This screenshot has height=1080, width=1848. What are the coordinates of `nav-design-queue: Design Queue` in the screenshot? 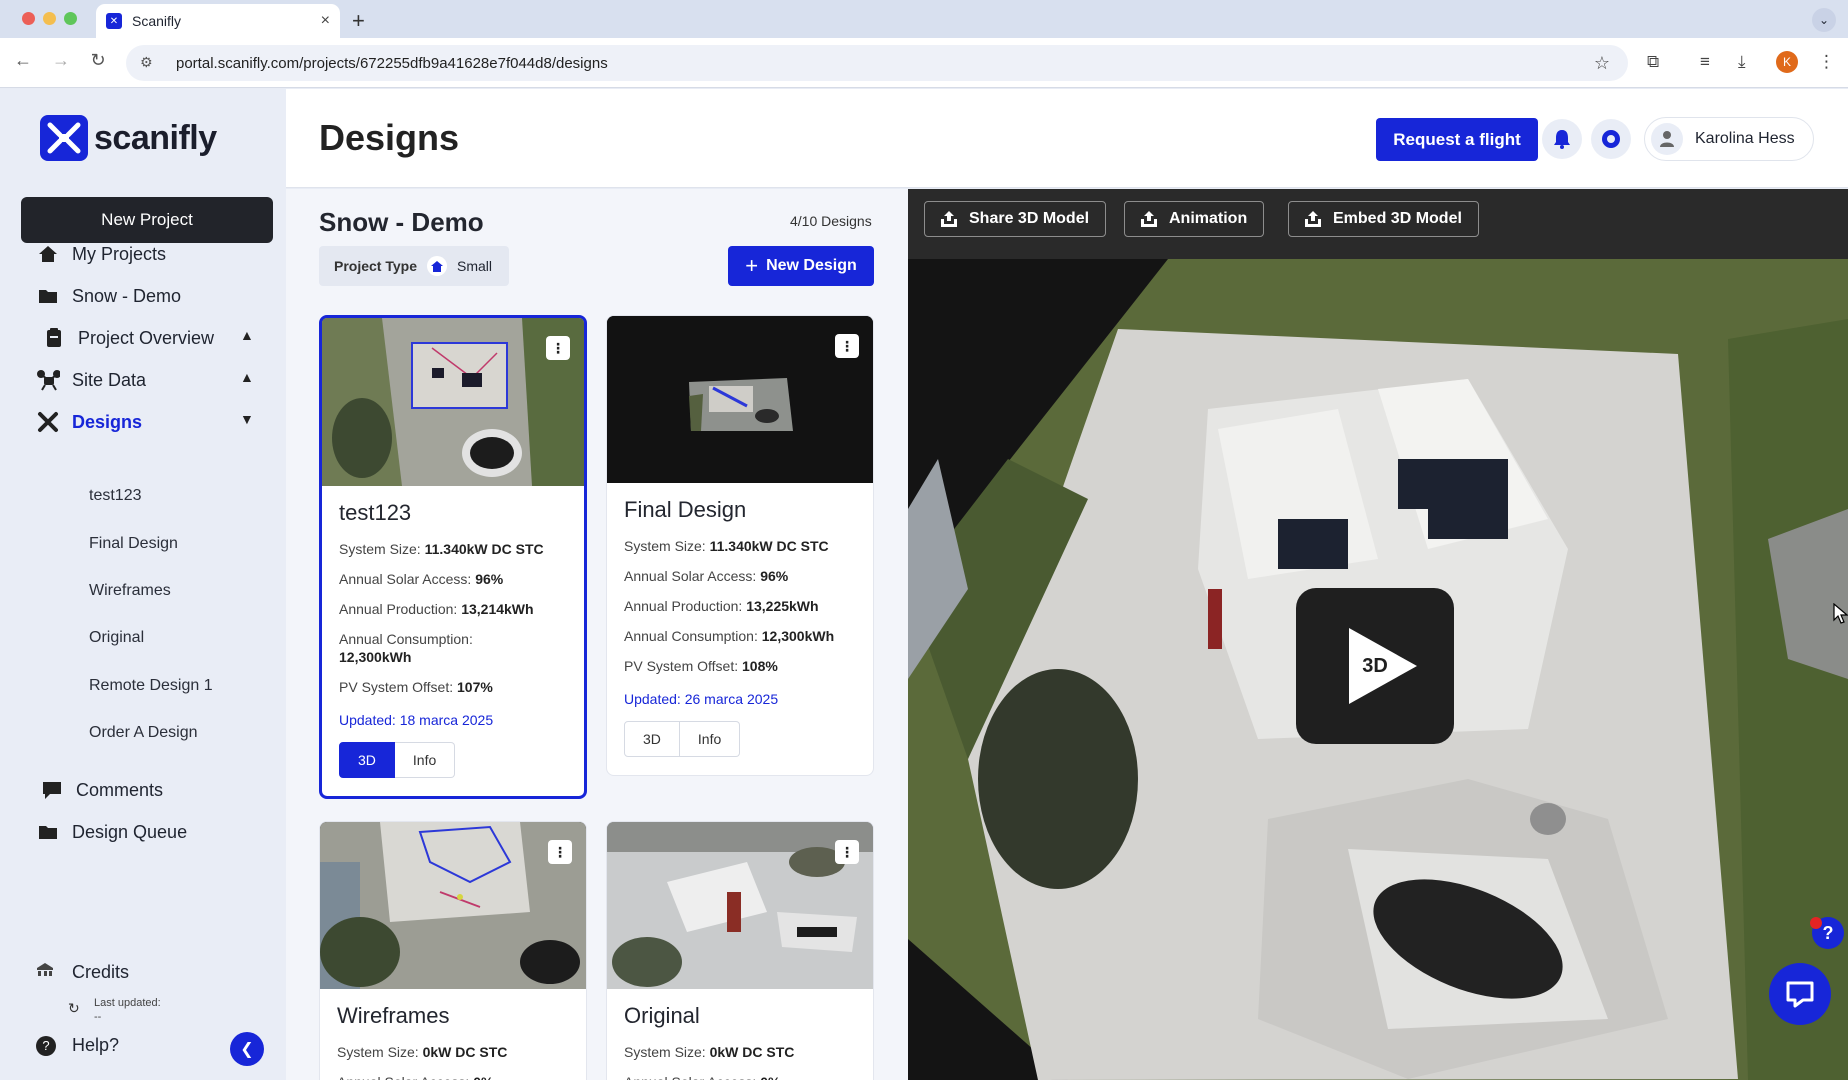 It's located at (111, 832).